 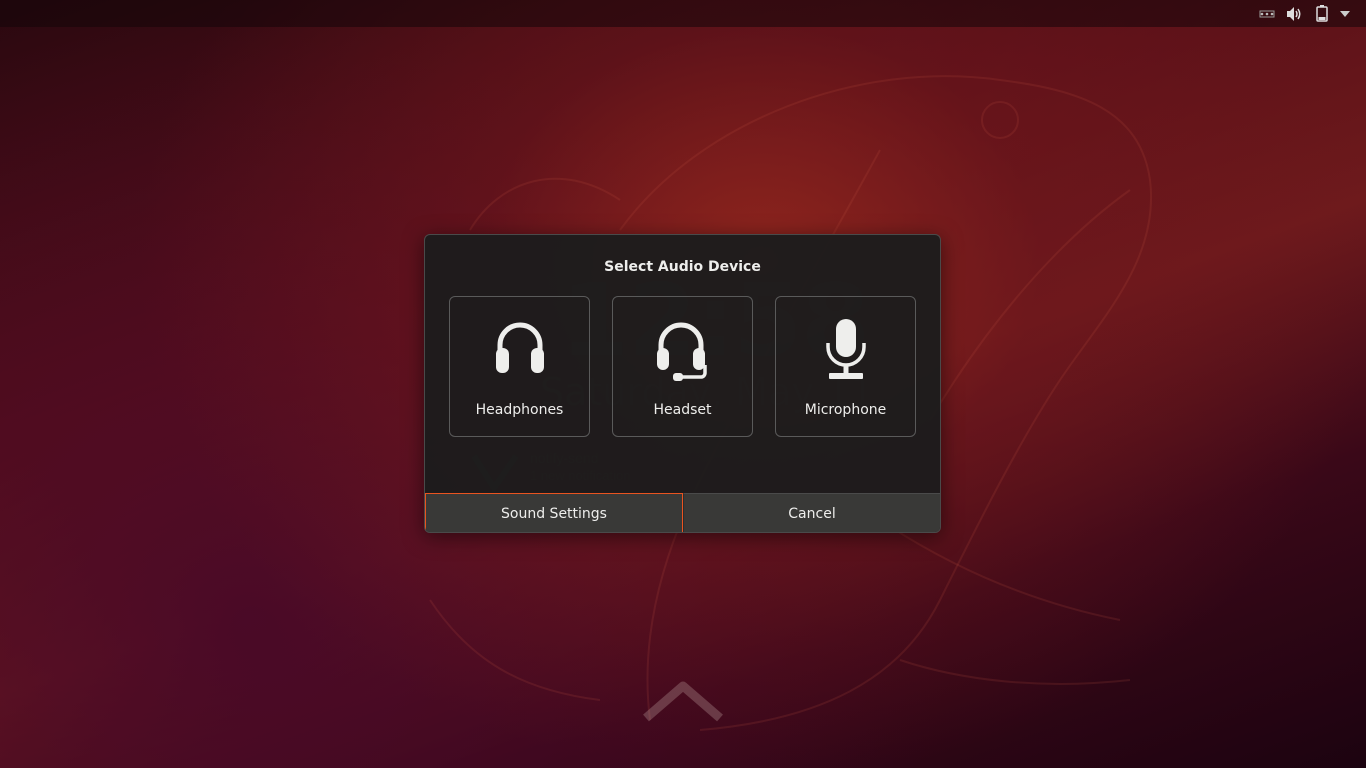 I want to click on menu-arrow-icon, so click(x=1345, y=13).